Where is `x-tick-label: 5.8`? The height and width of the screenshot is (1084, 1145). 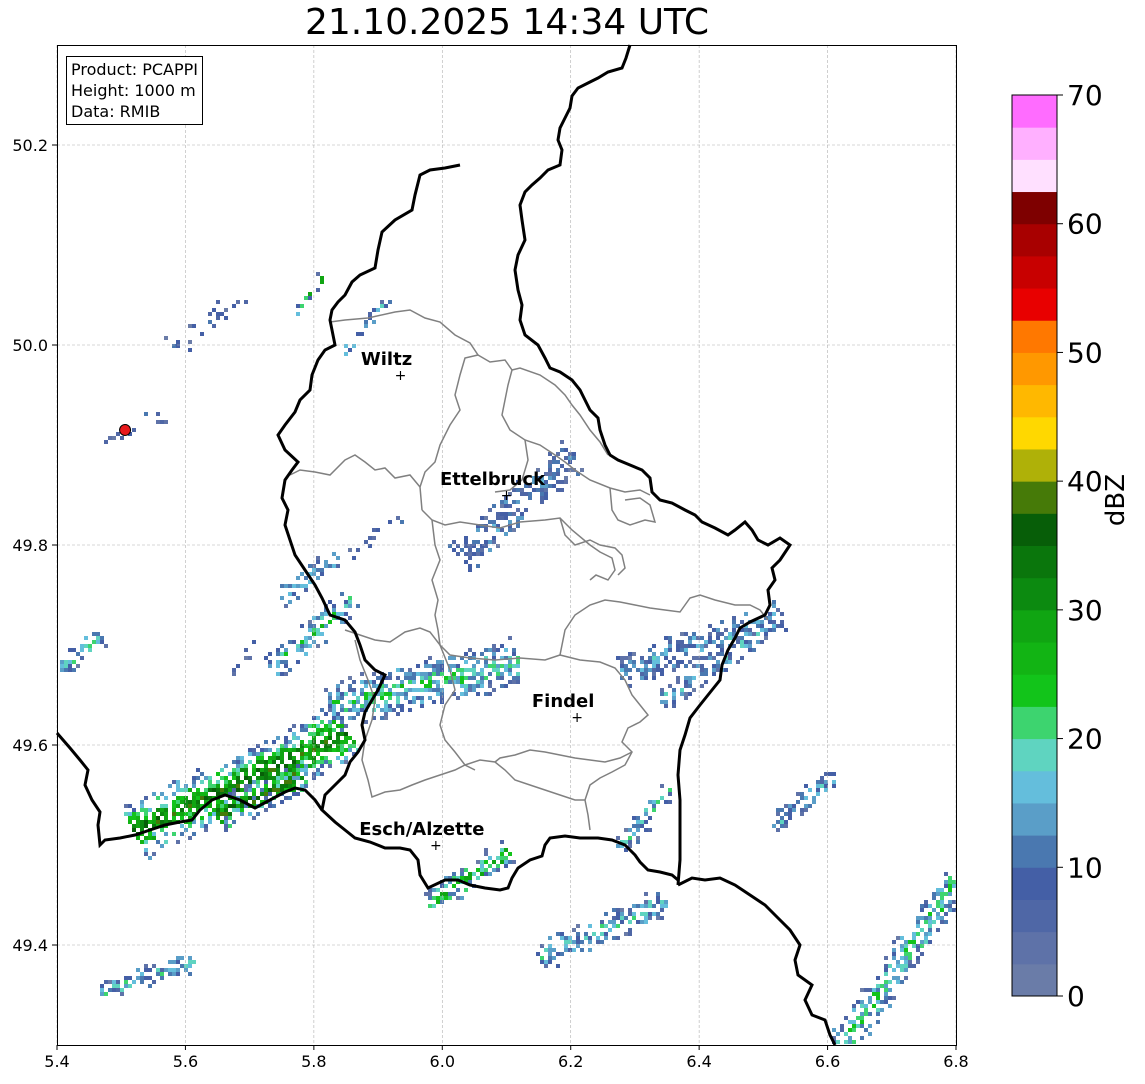 x-tick-label: 5.8 is located at coordinates (313, 1061).